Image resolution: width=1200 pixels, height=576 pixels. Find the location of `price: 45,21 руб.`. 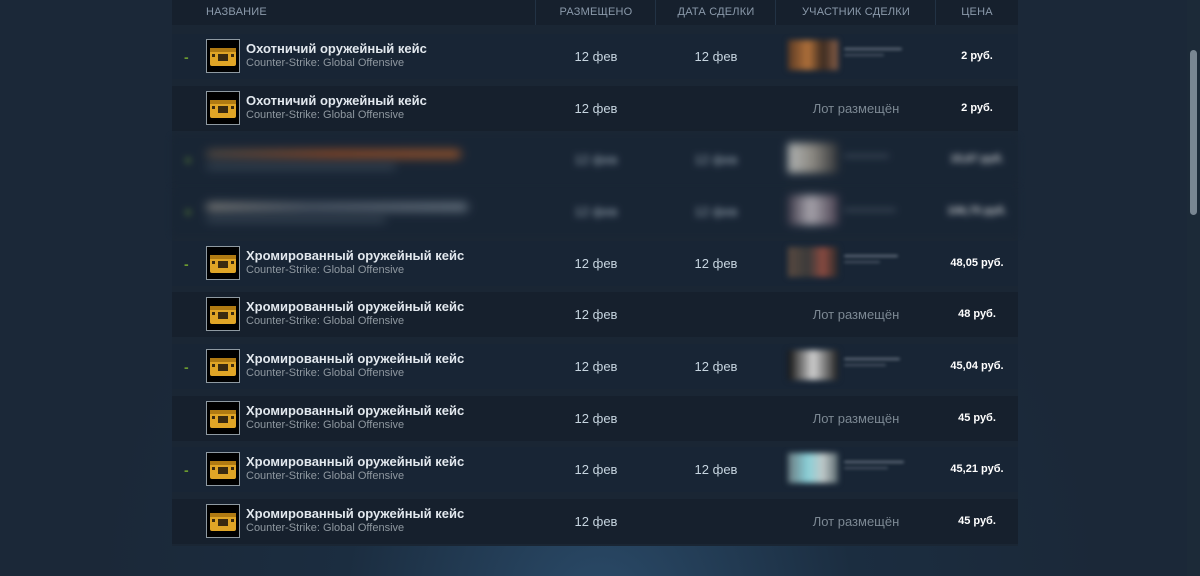

price: 45,21 руб. is located at coordinates (977, 469).